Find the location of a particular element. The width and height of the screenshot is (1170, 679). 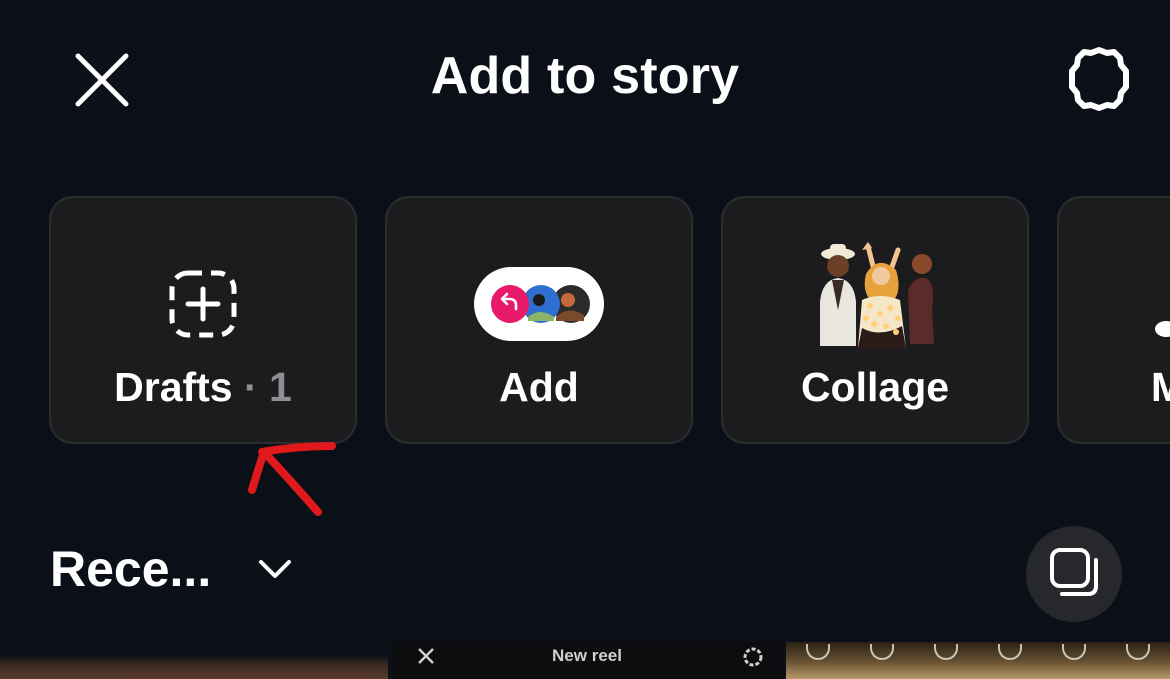

gallery-thumbnail: New reel is located at coordinates (587, 660).